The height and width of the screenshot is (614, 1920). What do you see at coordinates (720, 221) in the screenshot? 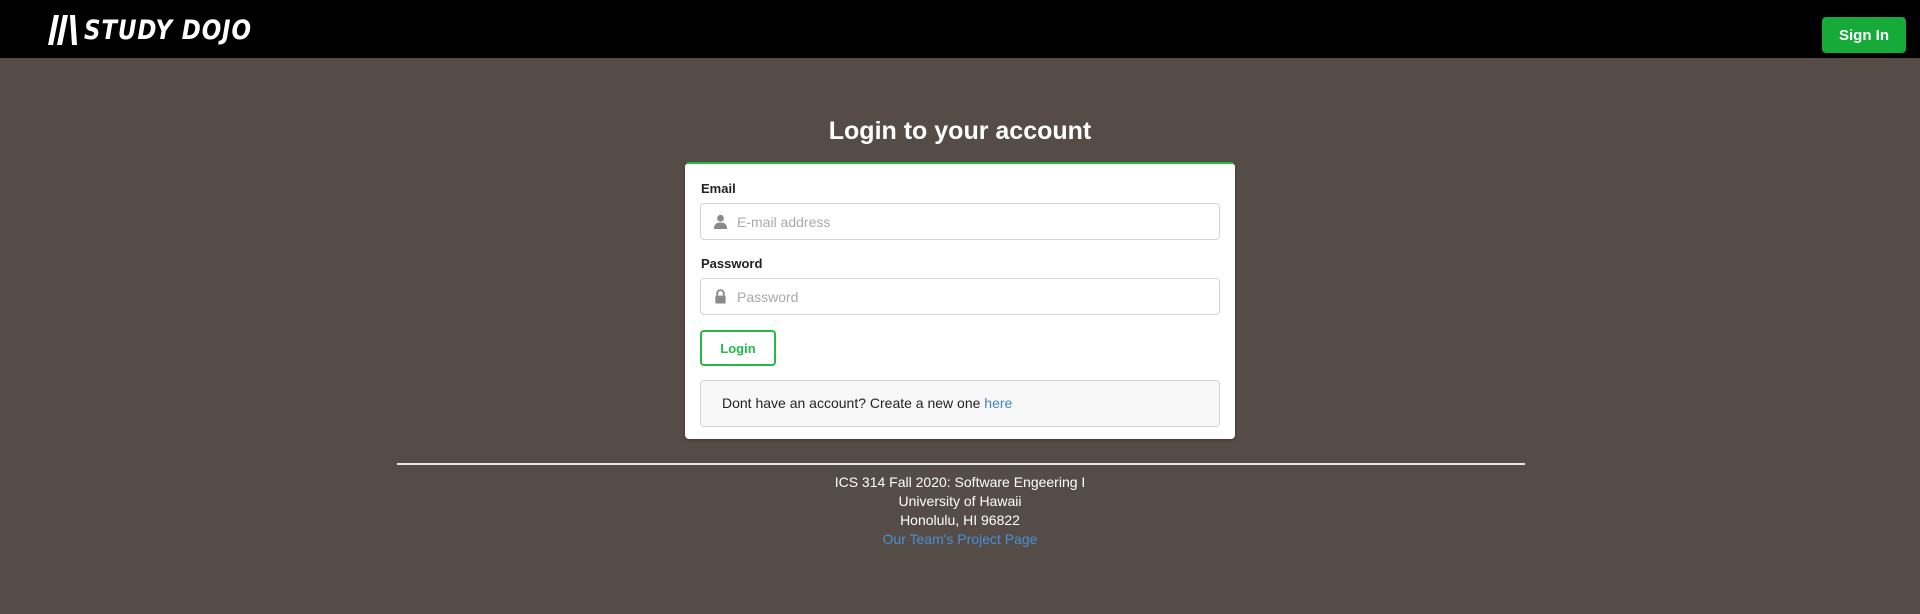
I see `user-icon` at bounding box center [720, 221].